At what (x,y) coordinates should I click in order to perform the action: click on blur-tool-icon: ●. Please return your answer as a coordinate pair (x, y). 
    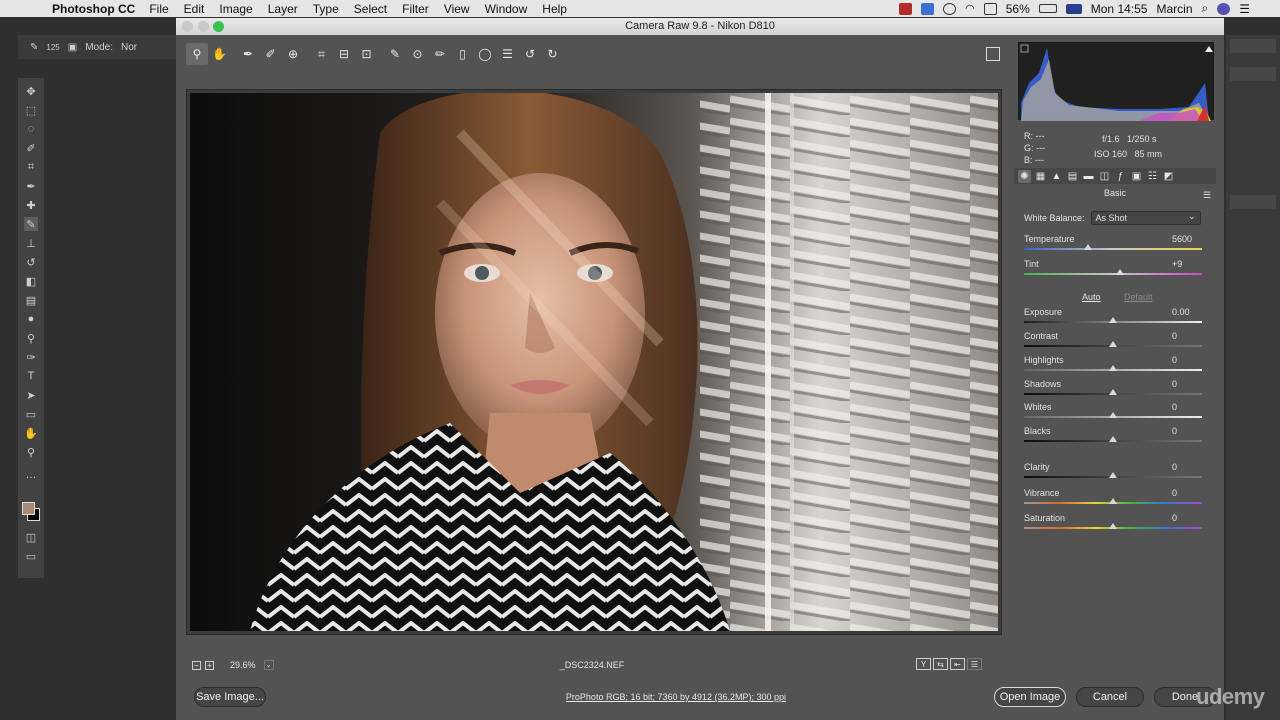
    Looking at the image, I should click on (31, 319).